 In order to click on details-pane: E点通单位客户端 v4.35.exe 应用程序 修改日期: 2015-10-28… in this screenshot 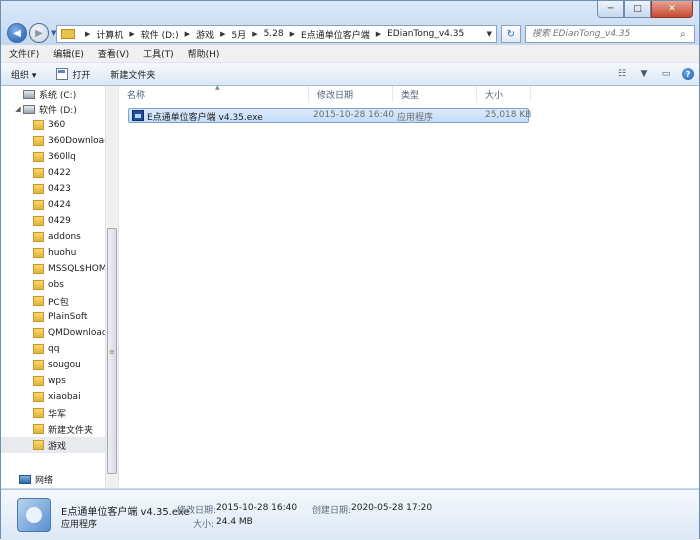, I will do `click(350, 514)`.